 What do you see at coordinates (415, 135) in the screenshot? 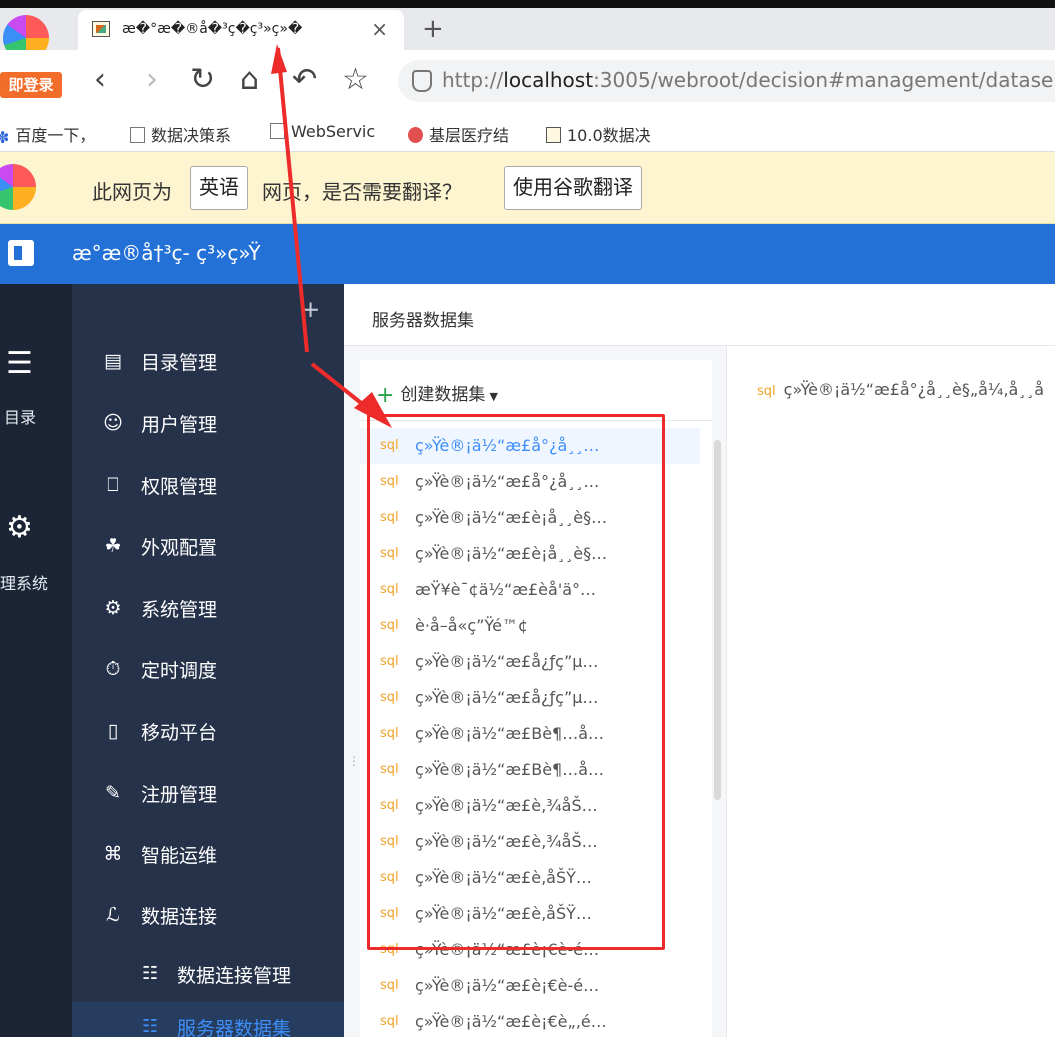
I see `medical-icon` at bounding box center [415, 135].